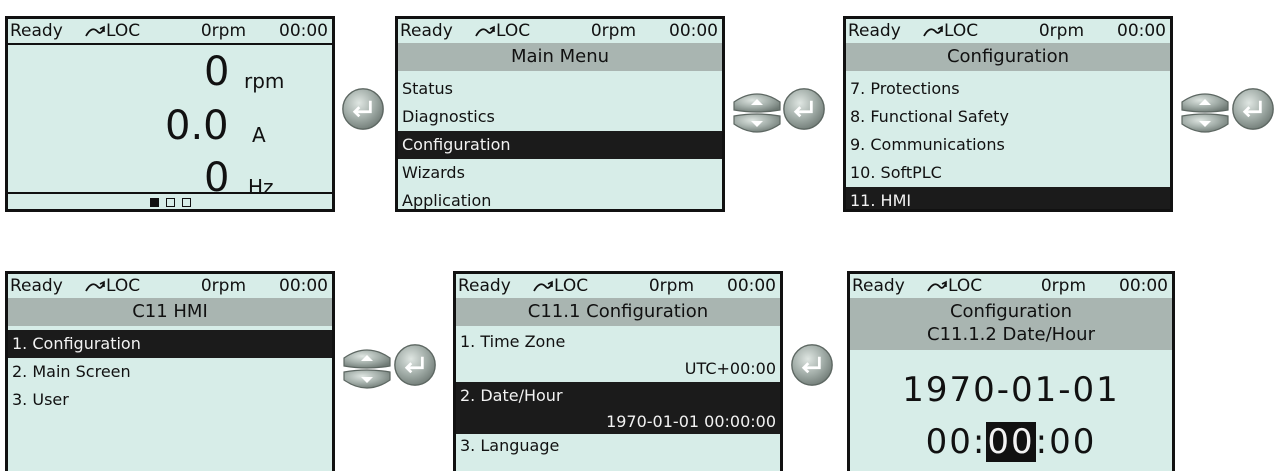  I want to click on frequency-unit: Hz, so click(261, 187).